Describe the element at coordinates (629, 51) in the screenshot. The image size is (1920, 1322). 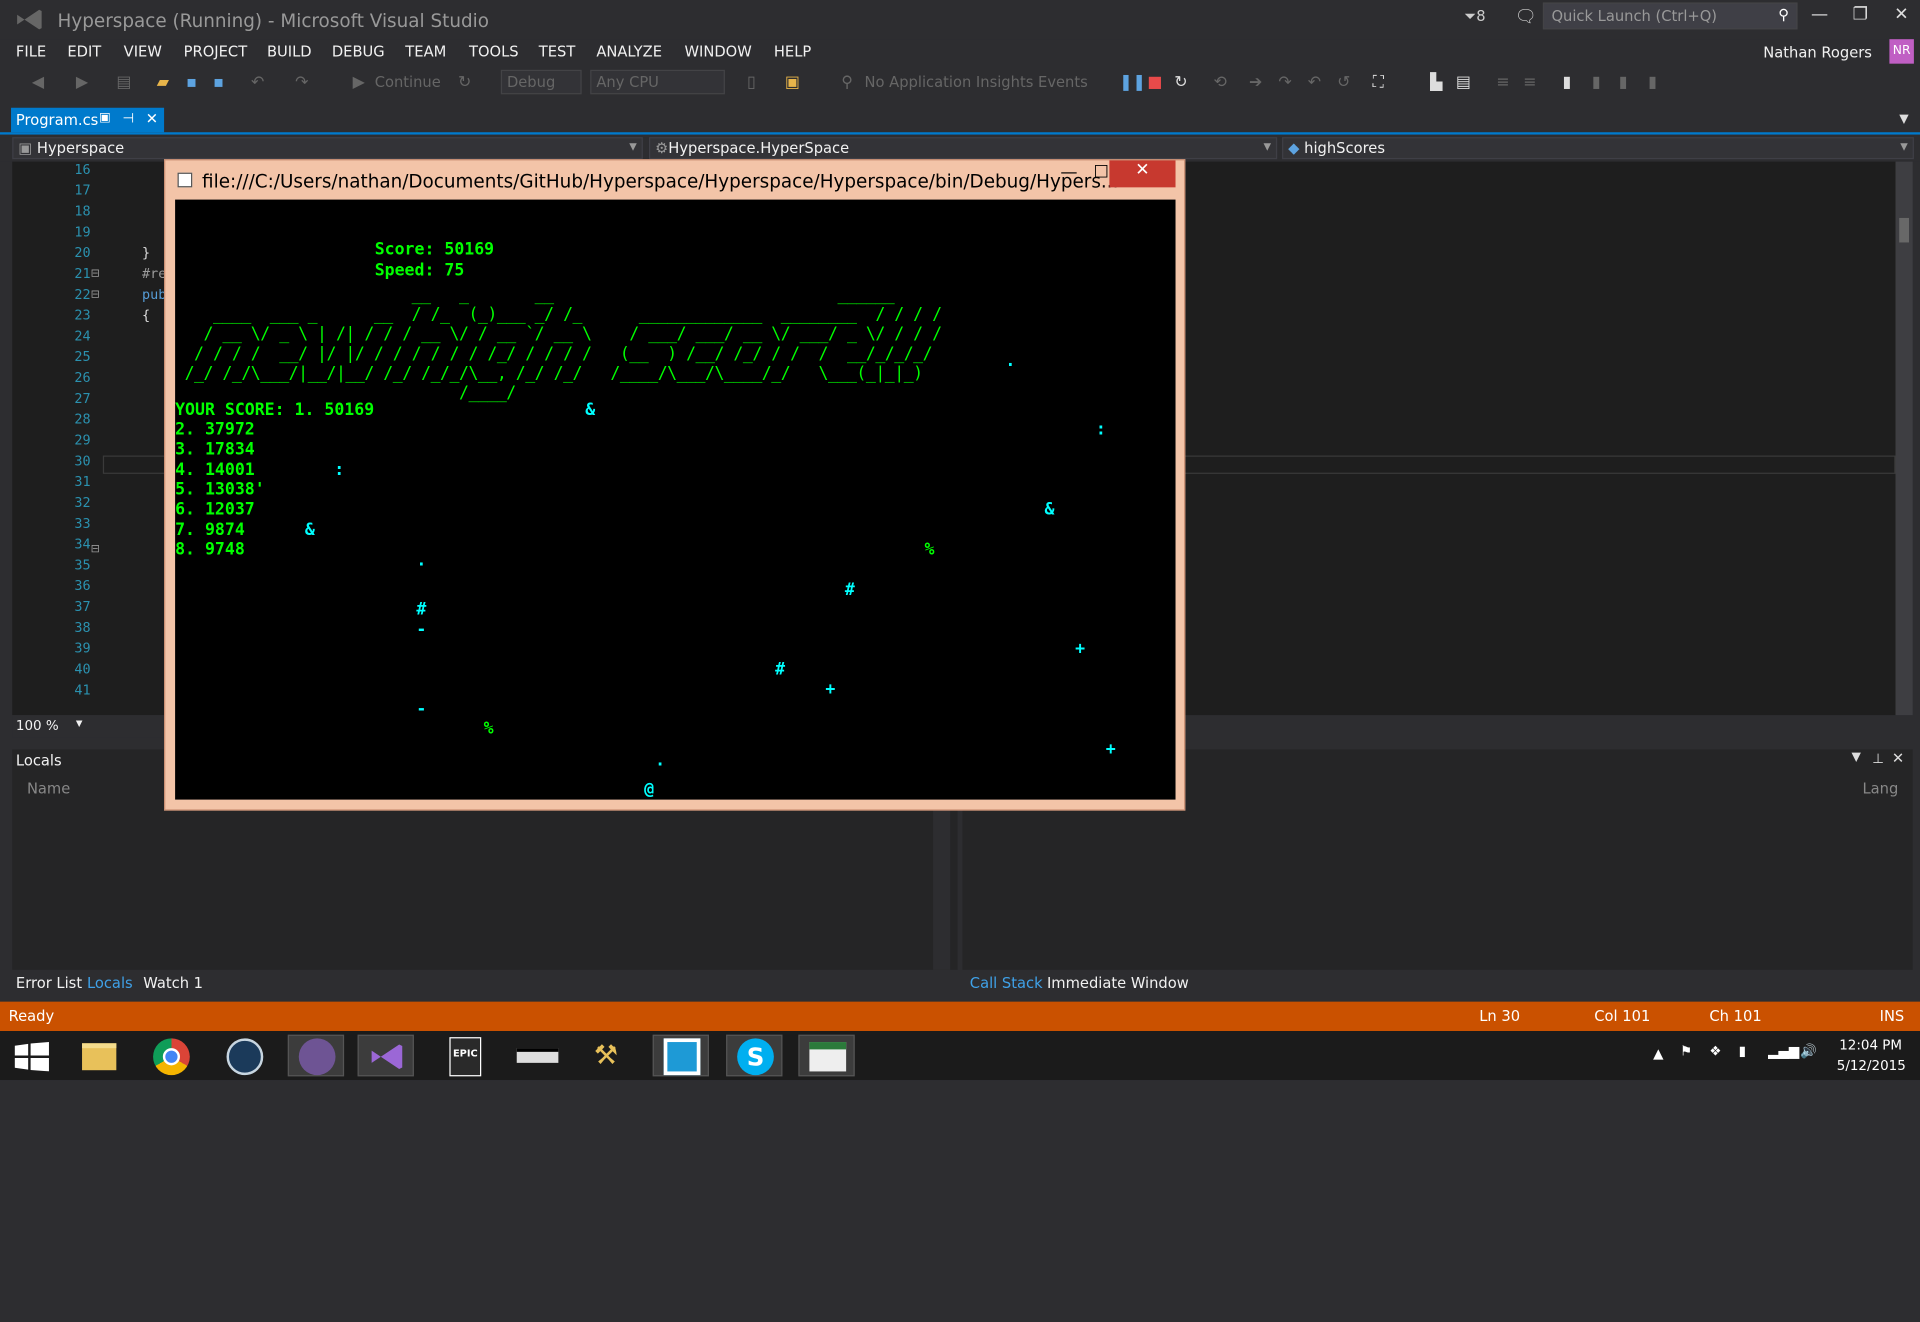
I see `menu-analyze: ANALYZE` at that location.